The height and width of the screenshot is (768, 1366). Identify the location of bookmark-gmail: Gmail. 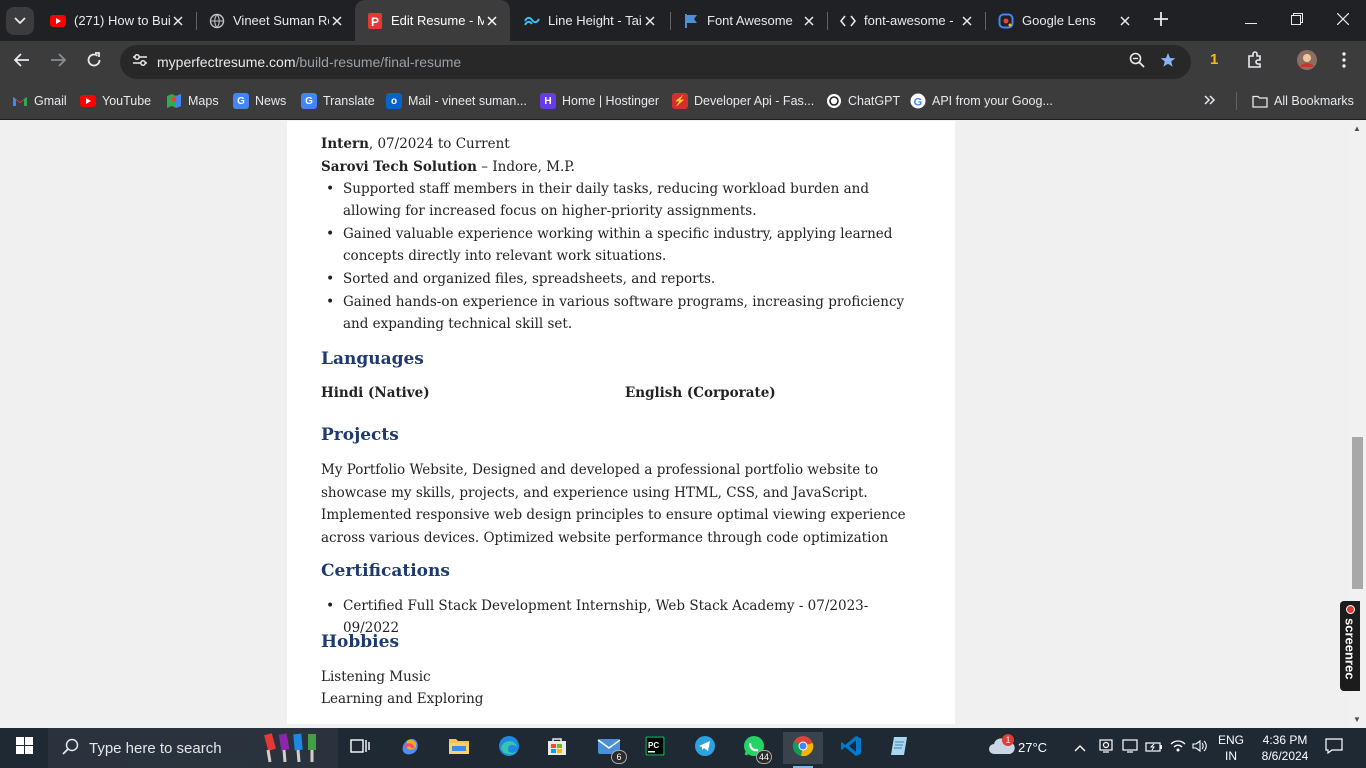
(39, 101).